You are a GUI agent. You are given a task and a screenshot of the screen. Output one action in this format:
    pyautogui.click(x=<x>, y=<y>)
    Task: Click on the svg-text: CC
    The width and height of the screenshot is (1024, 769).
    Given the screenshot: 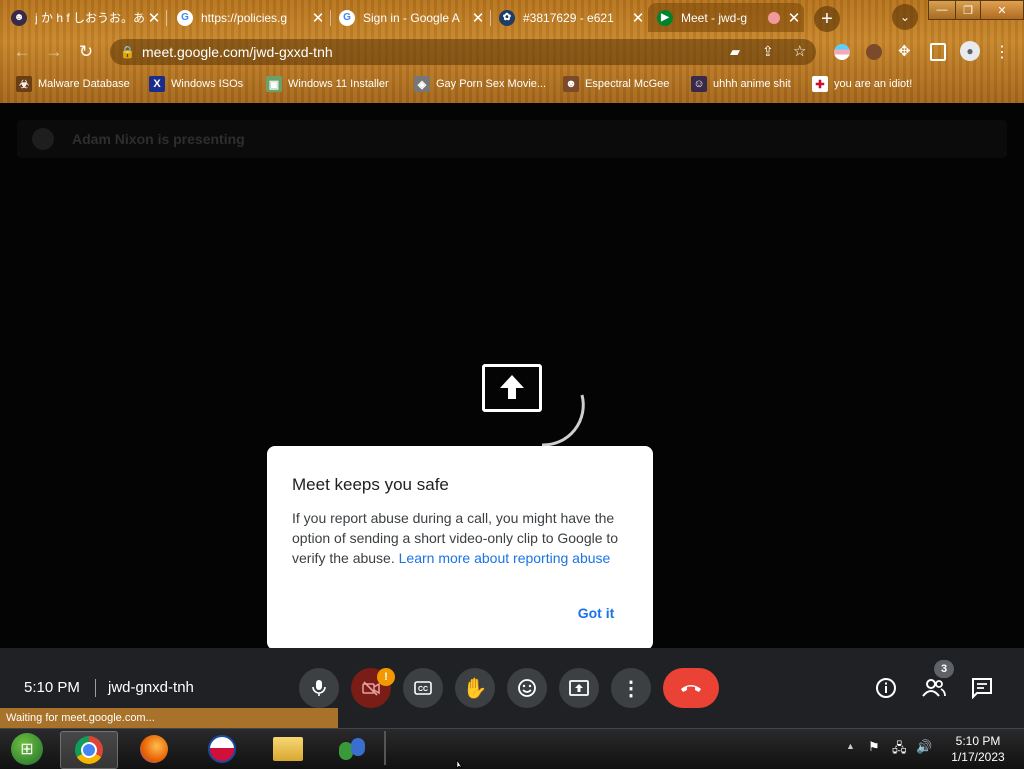 What is the action you would take?
    pyautogui.click(x=423, y=689)
    